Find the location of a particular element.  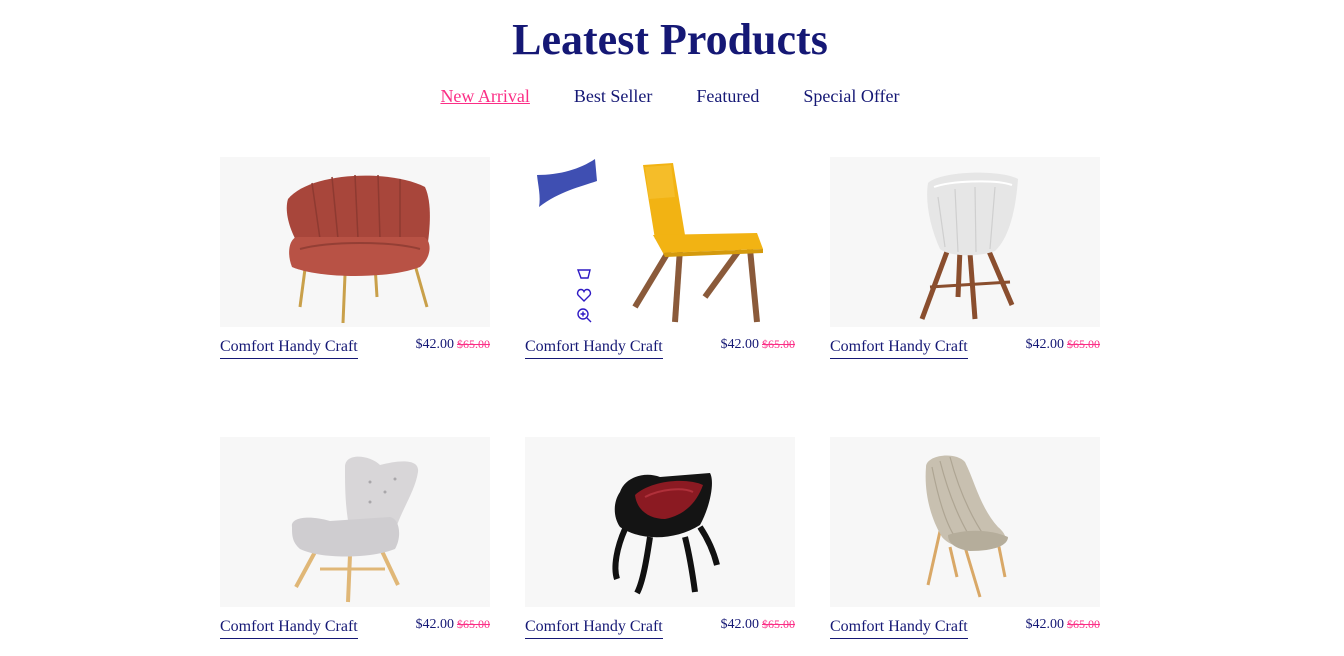

product-image-yellow-wood-chair is located at coordinates (660, 242).